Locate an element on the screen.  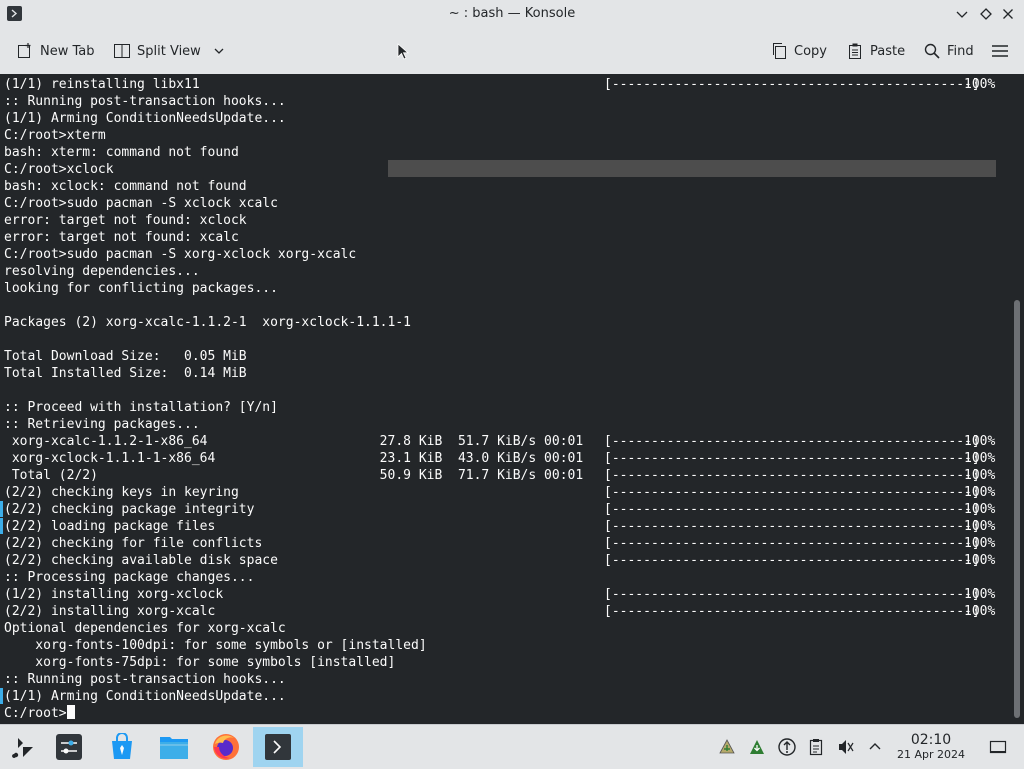
system-settings-icon is located at coordinates (69, 747).